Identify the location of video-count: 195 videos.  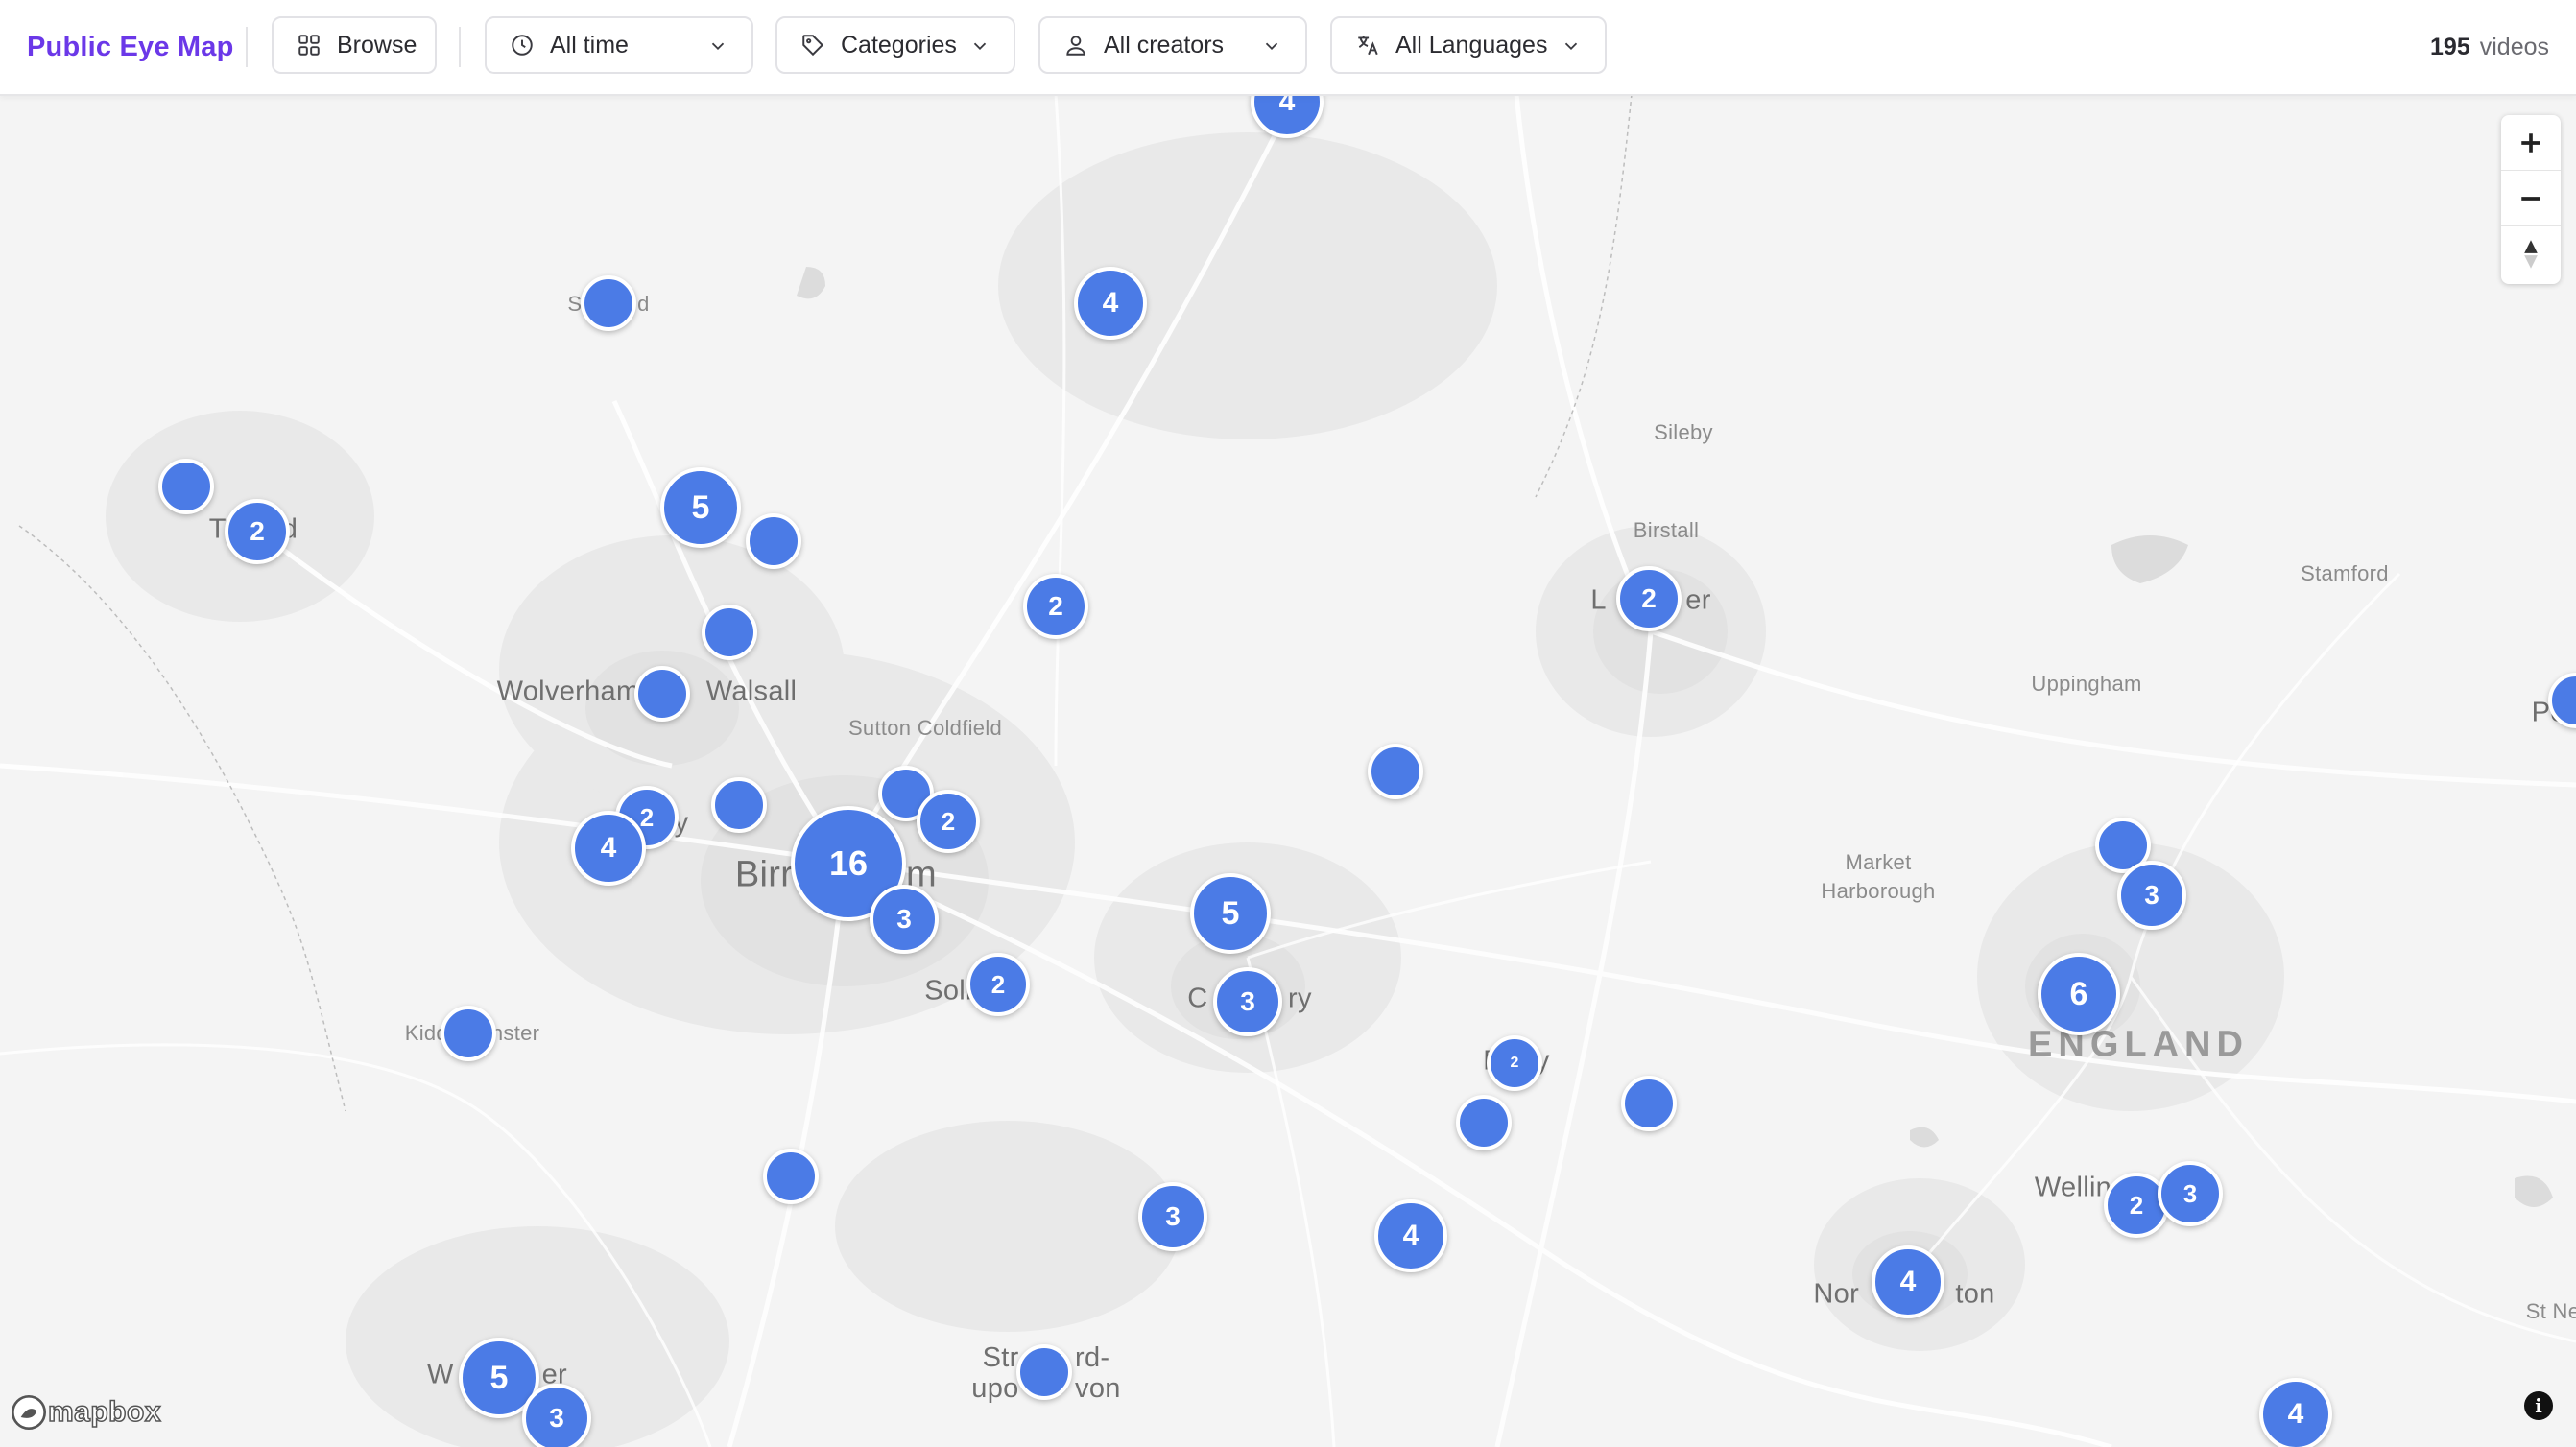
(2489, 47).